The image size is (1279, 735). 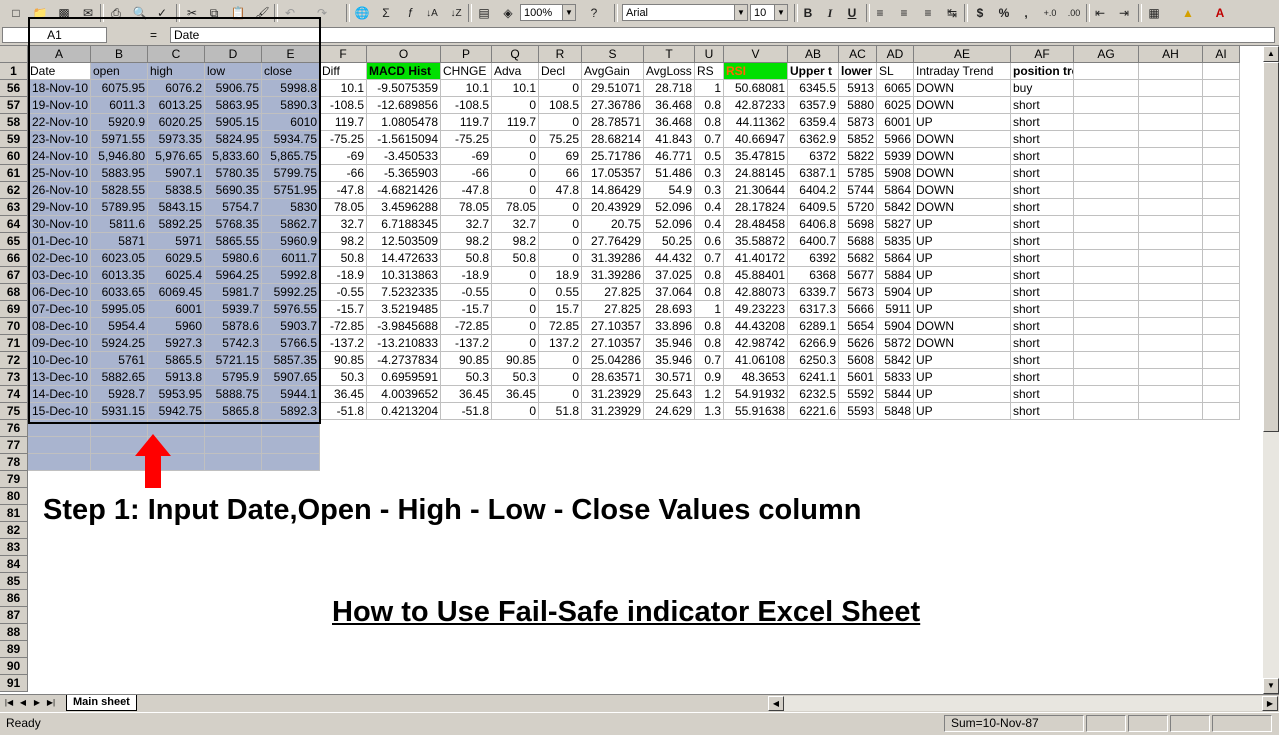 What do you see at coordinates (51, 703) in the screenshot?
I see `last-sheet-icon: ▶|` at bounding box center [51, 703].